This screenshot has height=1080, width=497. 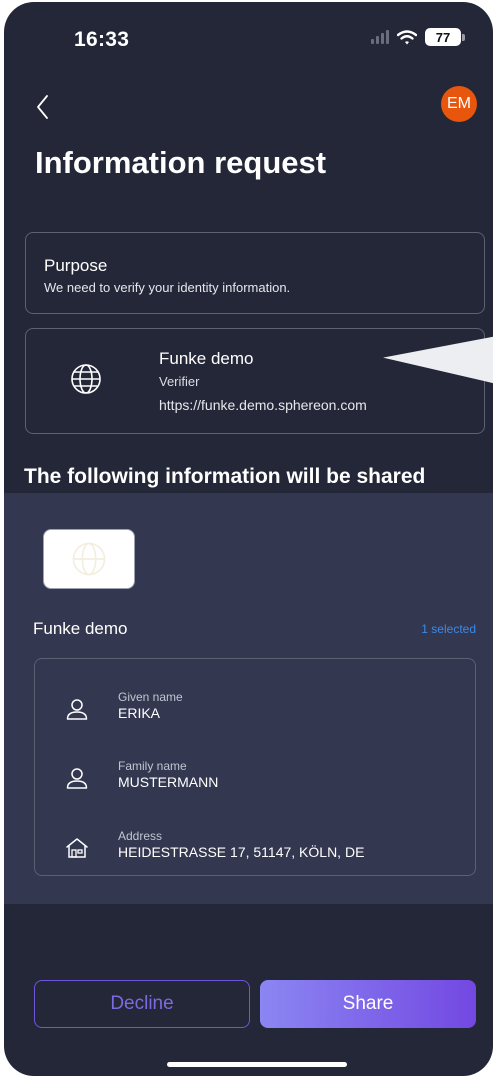 What do you see at coordinates (44, 107) in the screenshot?
I see `back-chevron-icon` at bounding box center [44, 107].